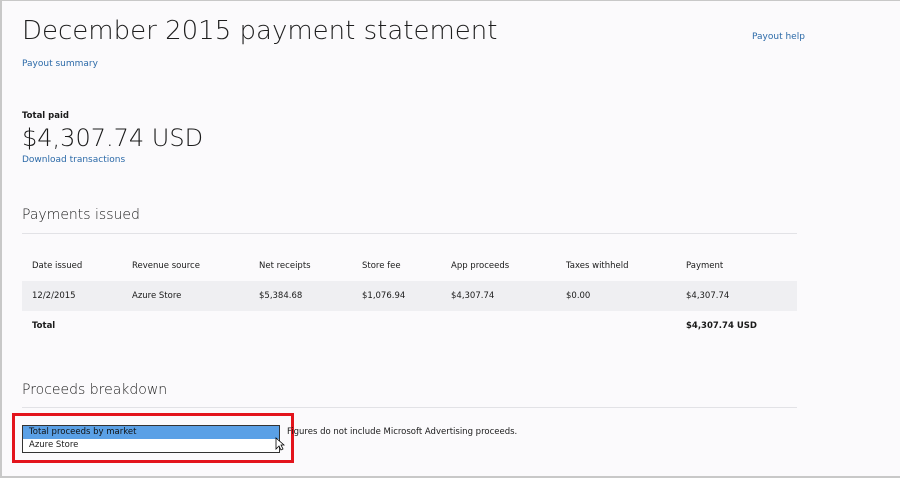 The image size is (900, 478). Describe the element at coordinates (285, 266) in the screenshot. I see `col-net: Net receipts` at that location.